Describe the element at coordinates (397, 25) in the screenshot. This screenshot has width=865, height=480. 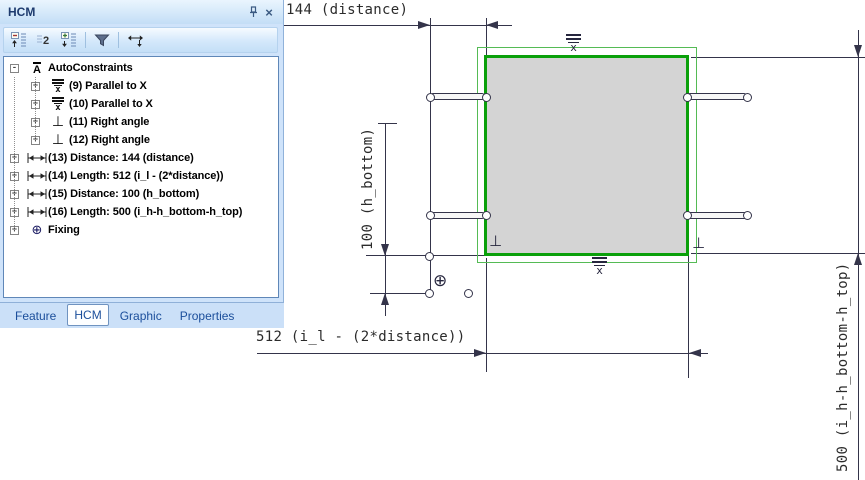
I see `dim-line-top` at that location.